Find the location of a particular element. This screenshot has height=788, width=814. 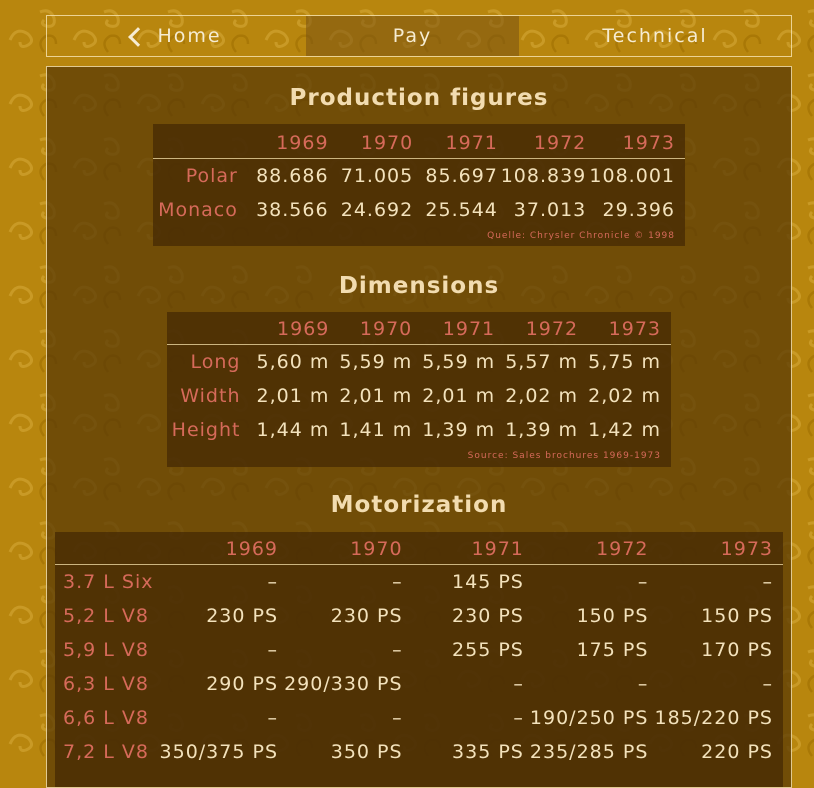

dimensions-cell: 1,41 m is located at coordinates (376, 430).